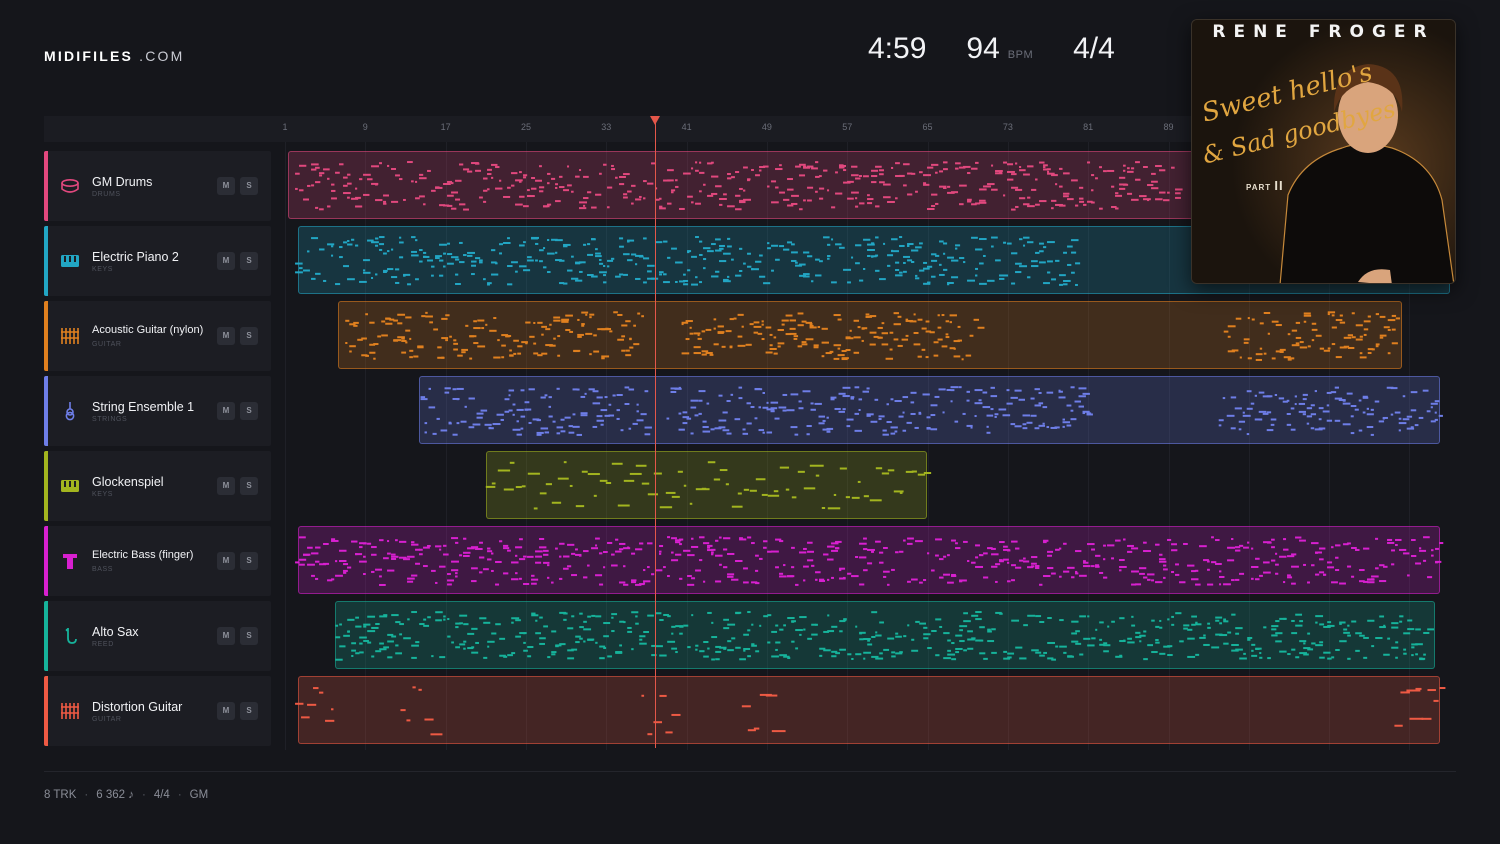 Image resolution: width=1500 pixels, height=844 pixels. I want to click on ruler-bar-label: 89, so click(1168, 127).